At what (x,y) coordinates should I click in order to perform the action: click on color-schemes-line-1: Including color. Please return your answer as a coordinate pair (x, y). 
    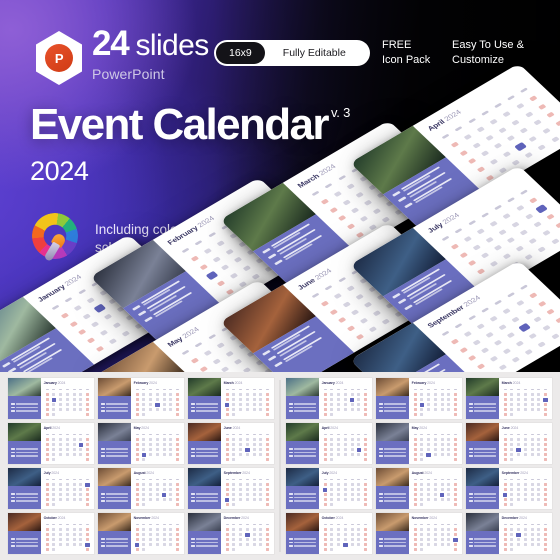
    Looking at the image, I should click on (139, 229).